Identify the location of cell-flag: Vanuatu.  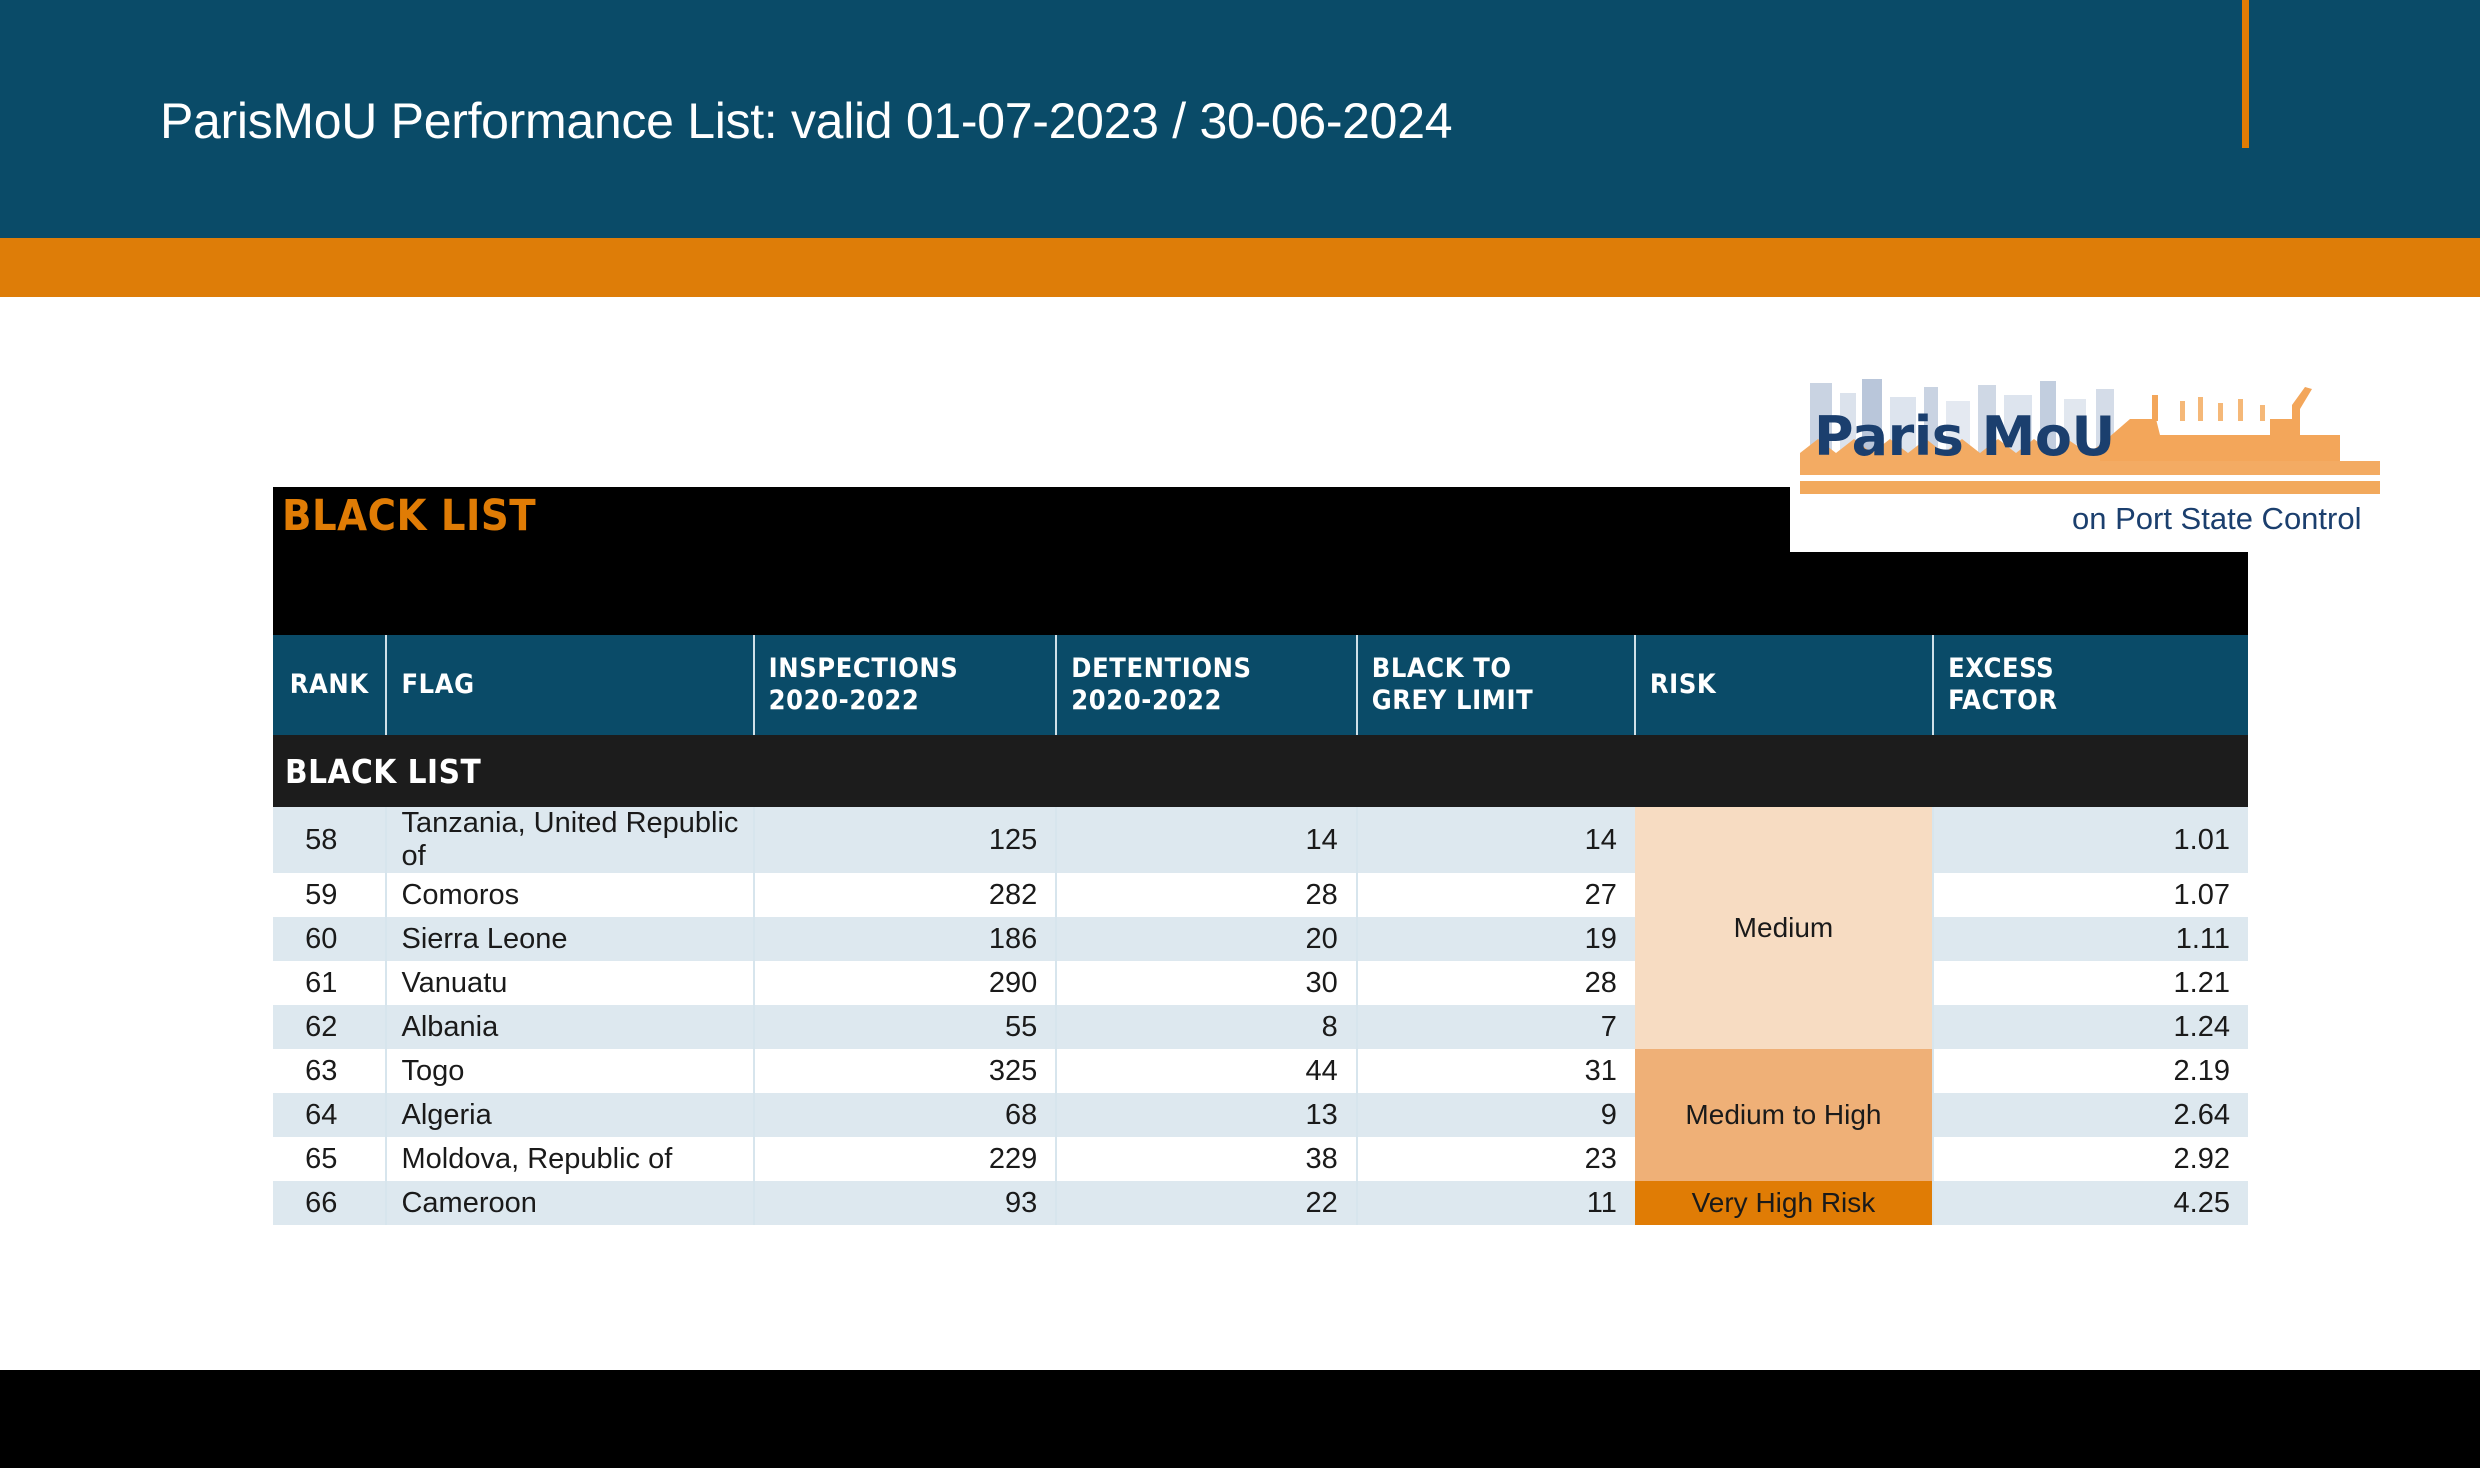
(569, 983).